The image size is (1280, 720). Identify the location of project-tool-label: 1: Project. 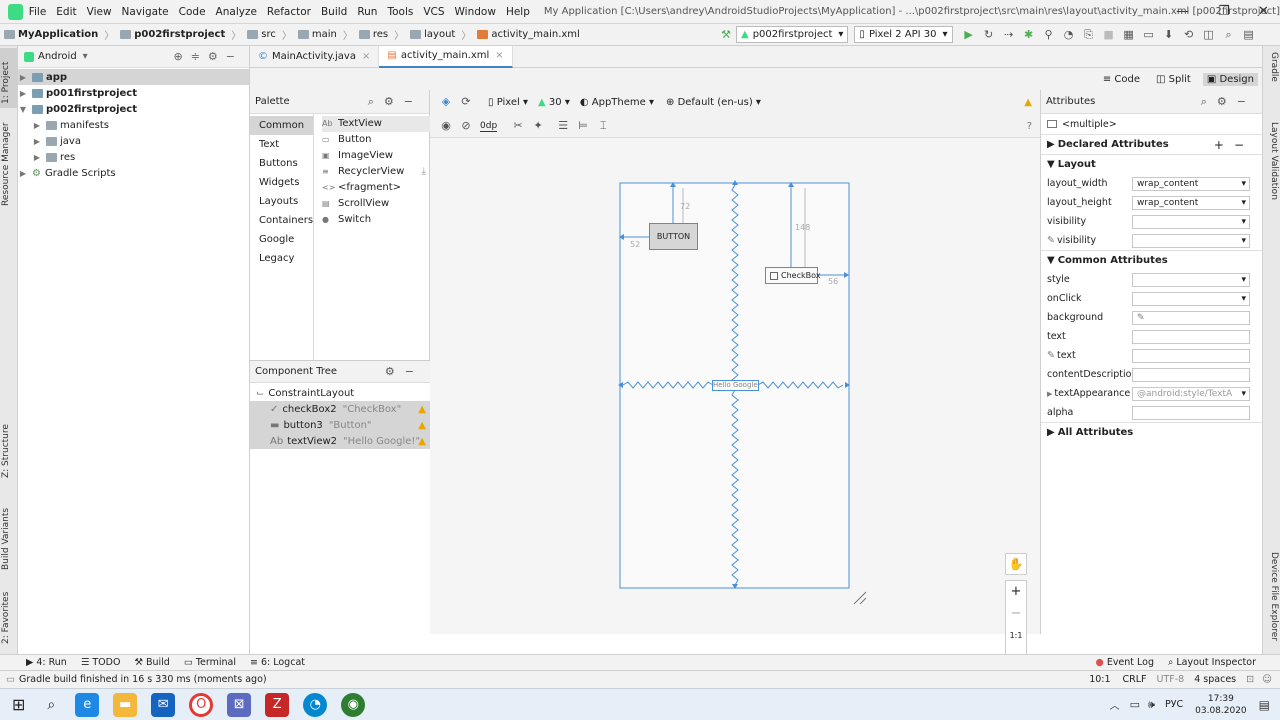
(6, 83).